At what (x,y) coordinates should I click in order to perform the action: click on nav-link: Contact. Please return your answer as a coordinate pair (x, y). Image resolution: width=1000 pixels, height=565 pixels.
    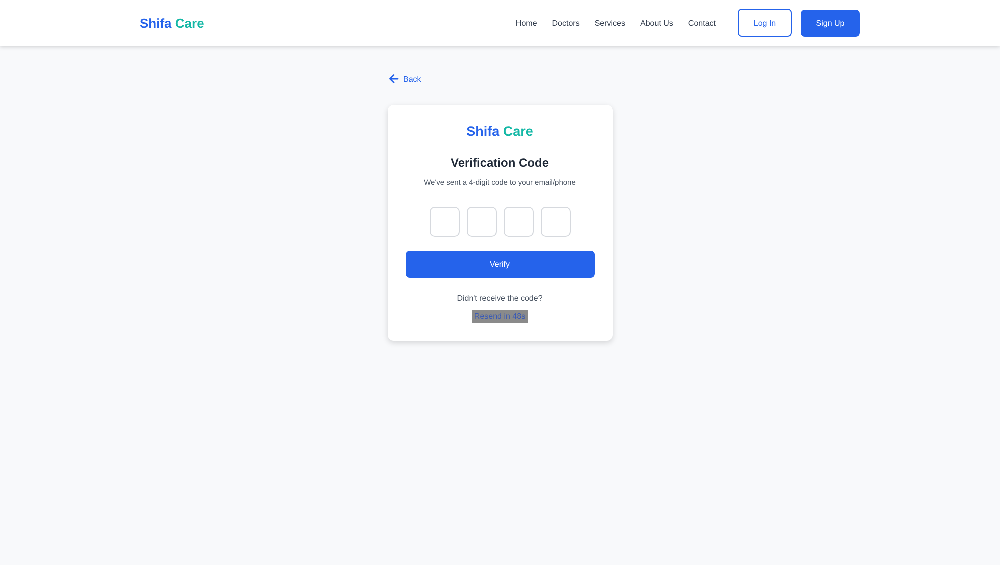
    Looking at the image, I should click on (702, 23).